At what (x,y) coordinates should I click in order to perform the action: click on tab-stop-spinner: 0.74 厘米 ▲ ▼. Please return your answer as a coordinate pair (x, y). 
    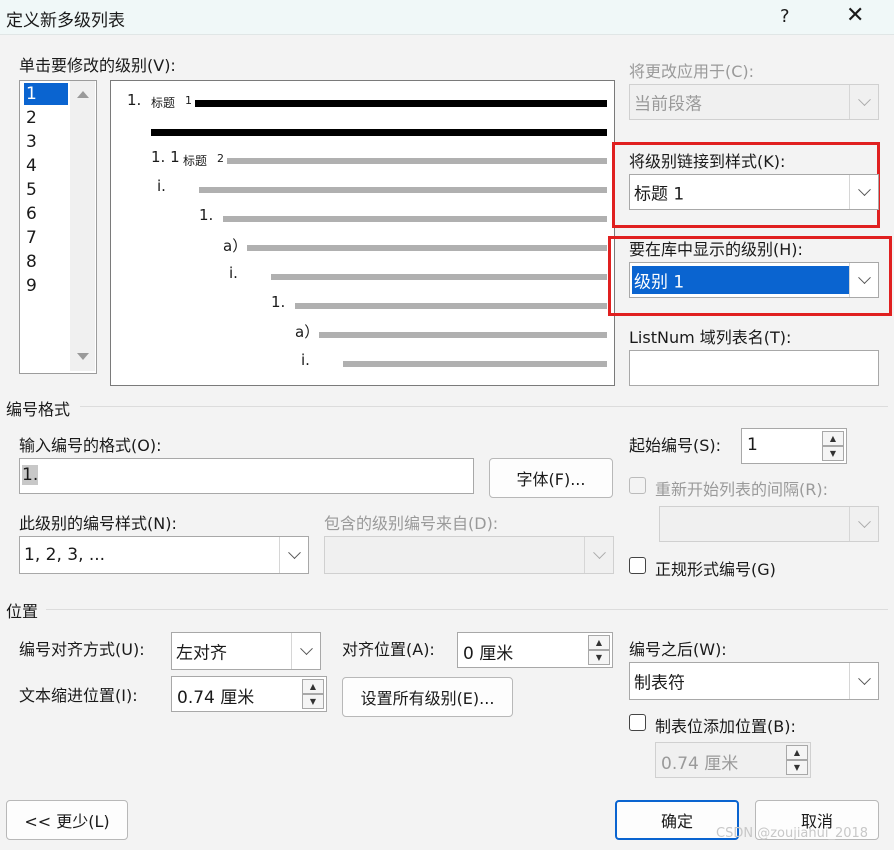
    Looking at the image, I should click on (733, 760).